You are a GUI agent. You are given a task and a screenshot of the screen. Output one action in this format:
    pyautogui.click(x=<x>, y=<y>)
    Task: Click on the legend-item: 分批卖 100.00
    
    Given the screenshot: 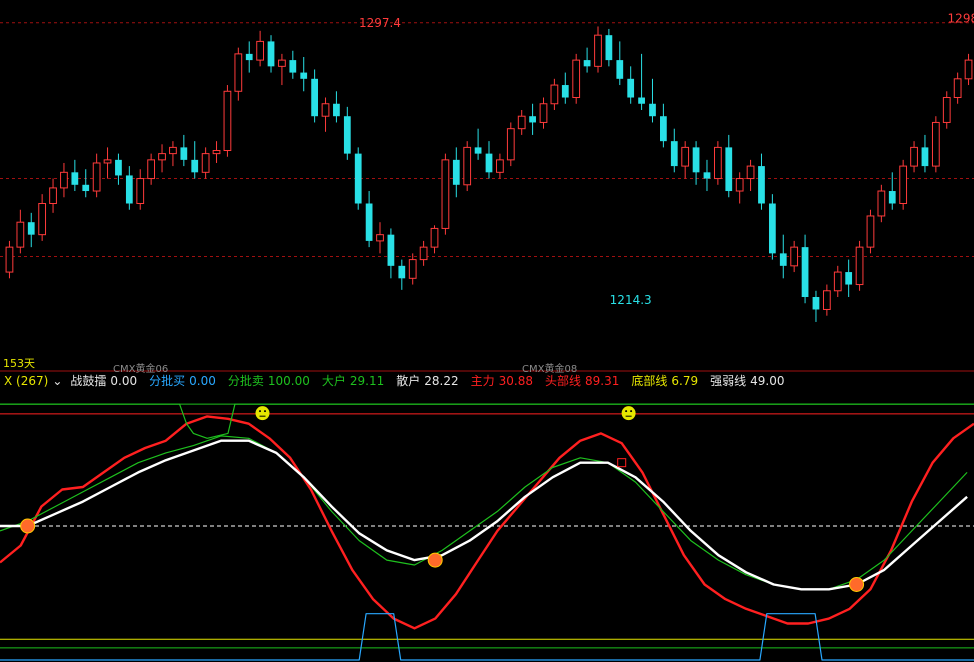 What is the action you would take?
    pyautogui.click(x=271, y=381)
    